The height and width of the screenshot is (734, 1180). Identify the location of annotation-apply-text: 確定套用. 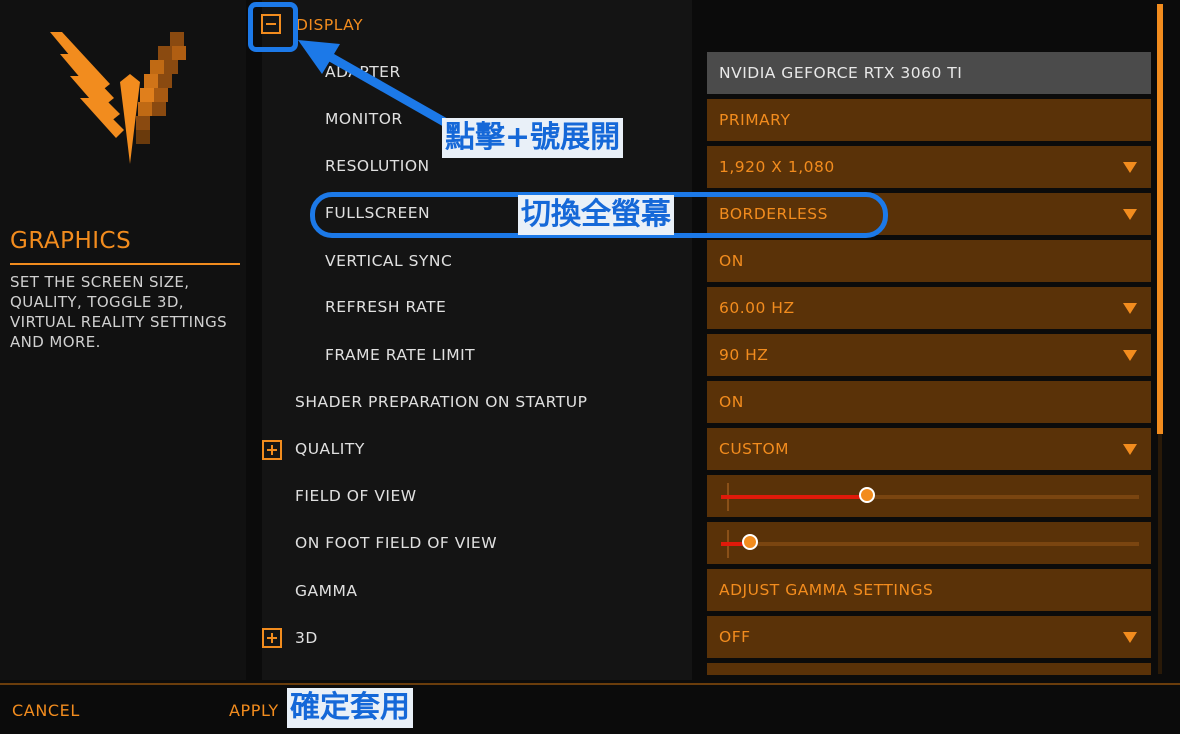
(350, 708).